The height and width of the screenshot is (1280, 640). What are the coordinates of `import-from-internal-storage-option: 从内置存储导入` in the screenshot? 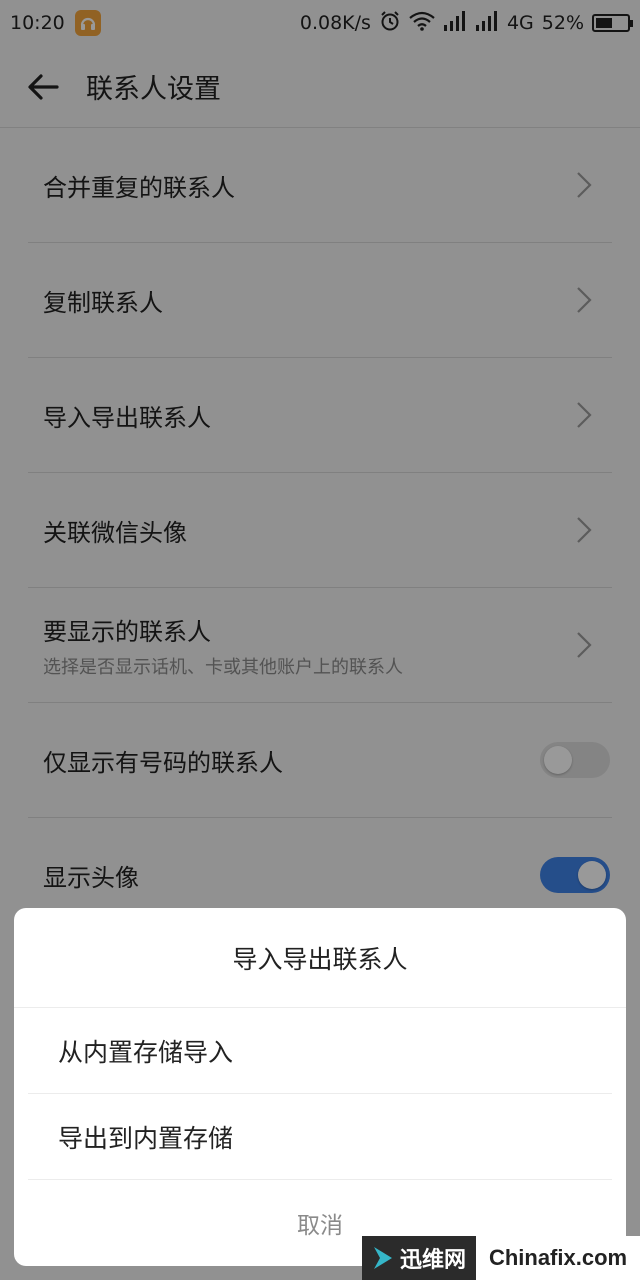 It's located at (320, 1051).